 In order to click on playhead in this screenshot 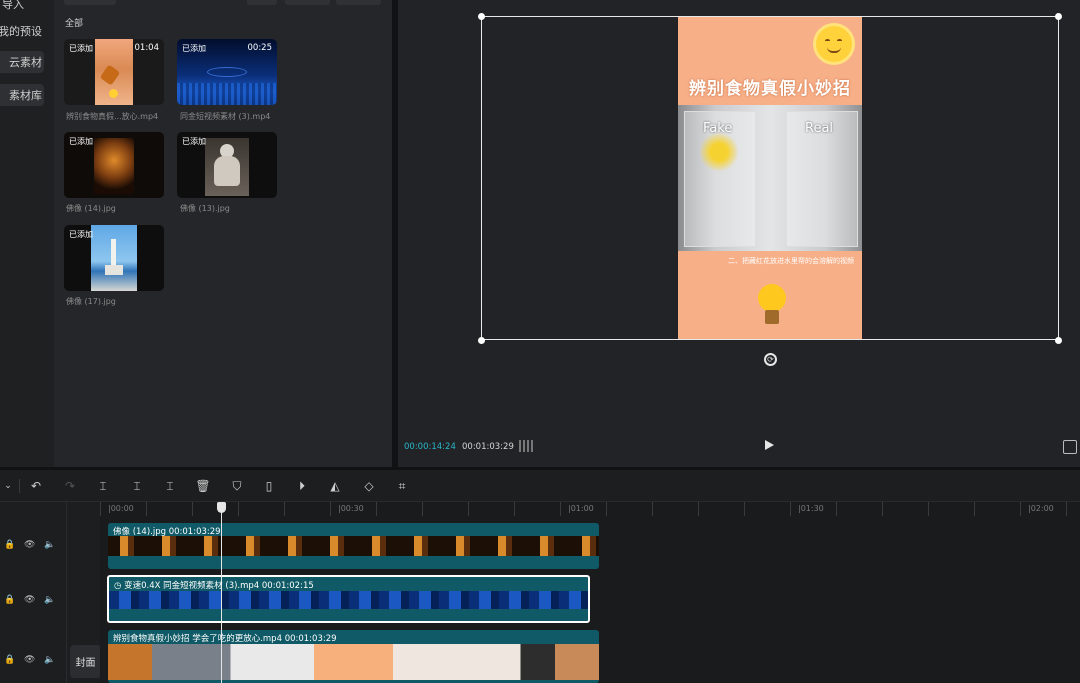, I will do `click(221, 592)`.